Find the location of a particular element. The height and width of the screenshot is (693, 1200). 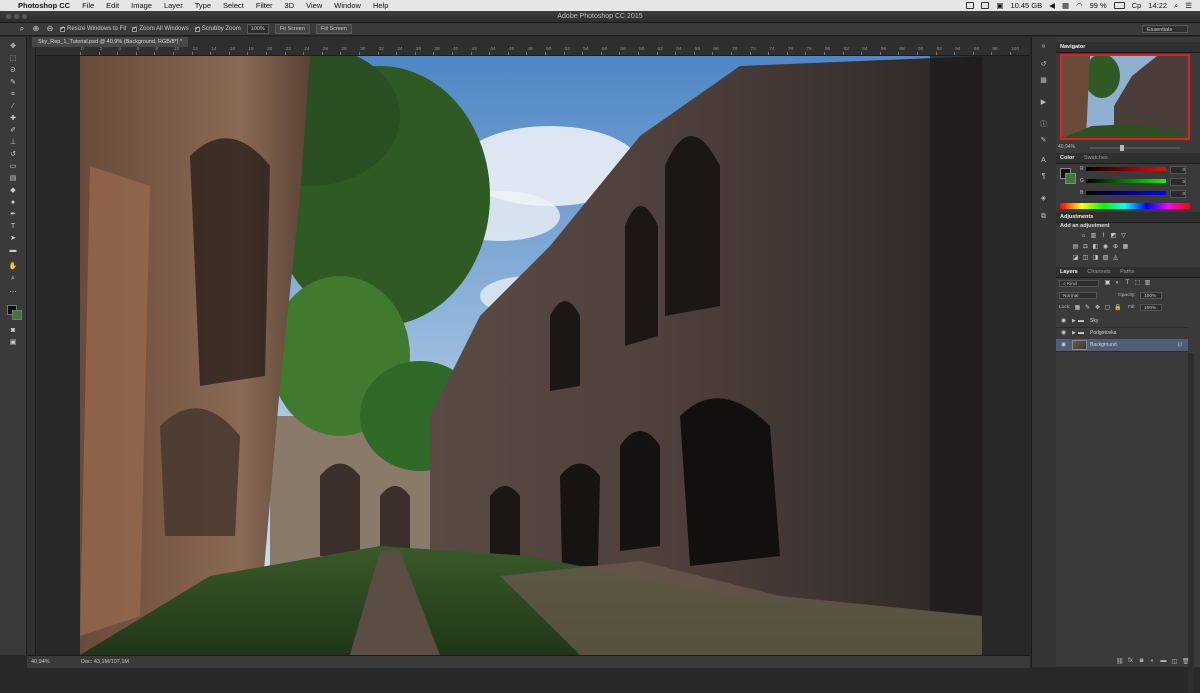

new-group-icon: ▬ is located at coordinates (1163, 661).